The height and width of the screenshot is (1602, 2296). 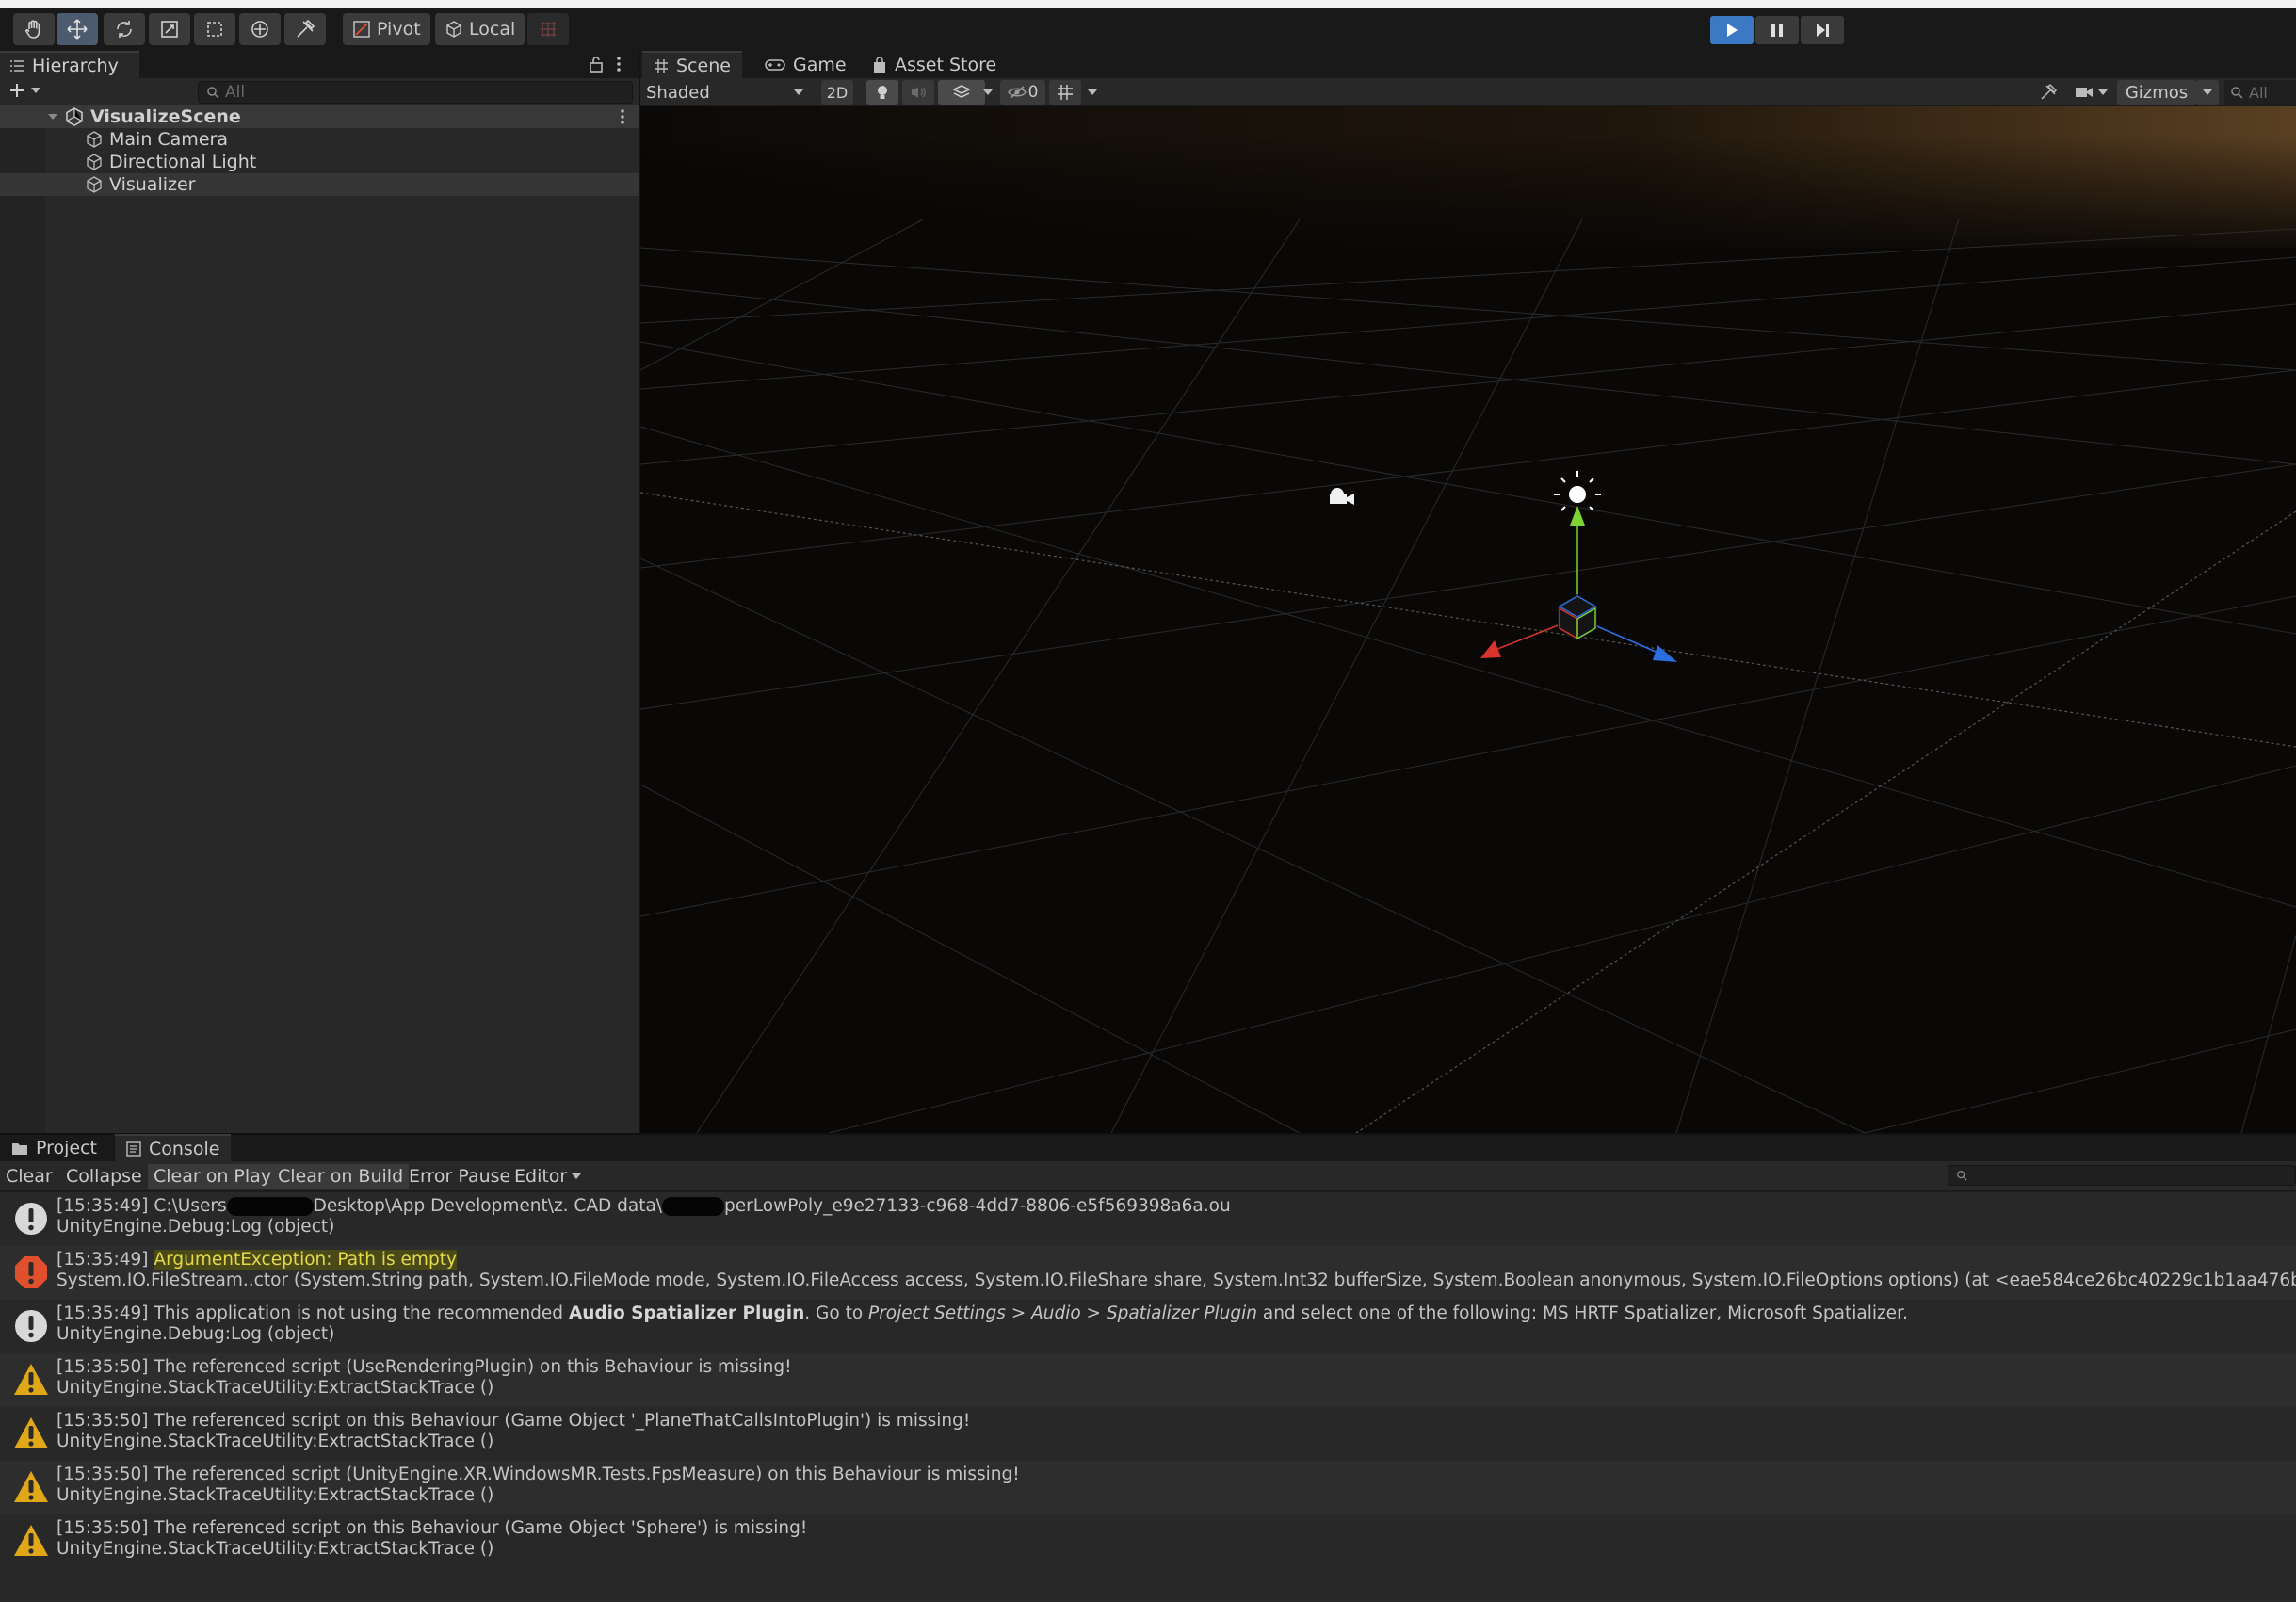 I want to click on grid-chevron, so click(x=1092, y=92).